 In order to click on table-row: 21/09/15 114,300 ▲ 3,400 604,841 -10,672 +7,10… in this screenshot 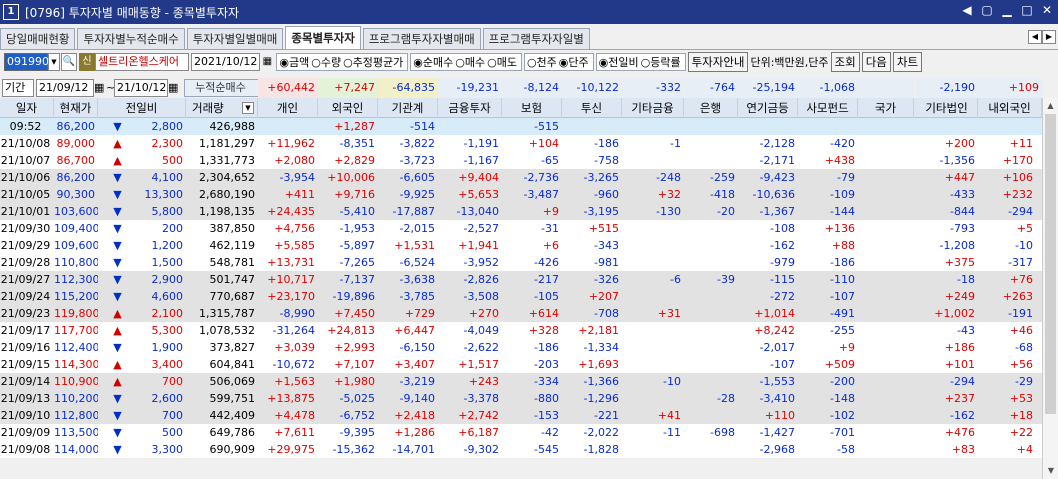, I will do `click(521, 364)`.